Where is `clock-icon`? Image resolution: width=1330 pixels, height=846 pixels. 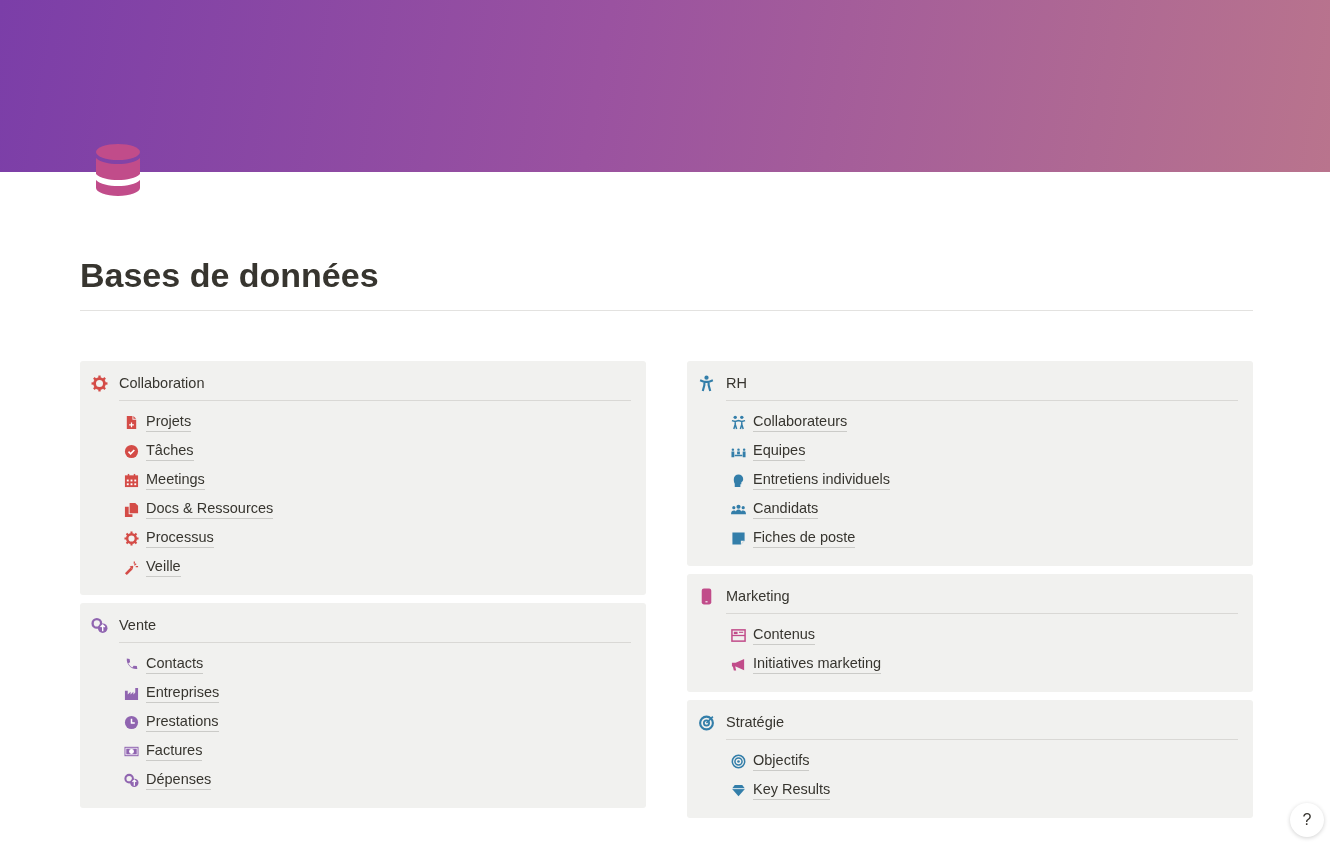 clock-icon is located at coordinates (131, 722).